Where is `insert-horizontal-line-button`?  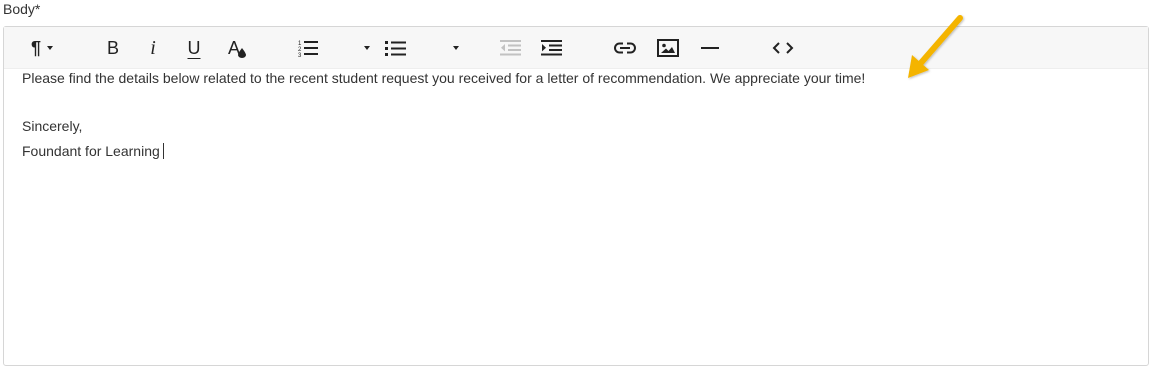 insert-horizontal-line-button is located at coordinates (710, 48).